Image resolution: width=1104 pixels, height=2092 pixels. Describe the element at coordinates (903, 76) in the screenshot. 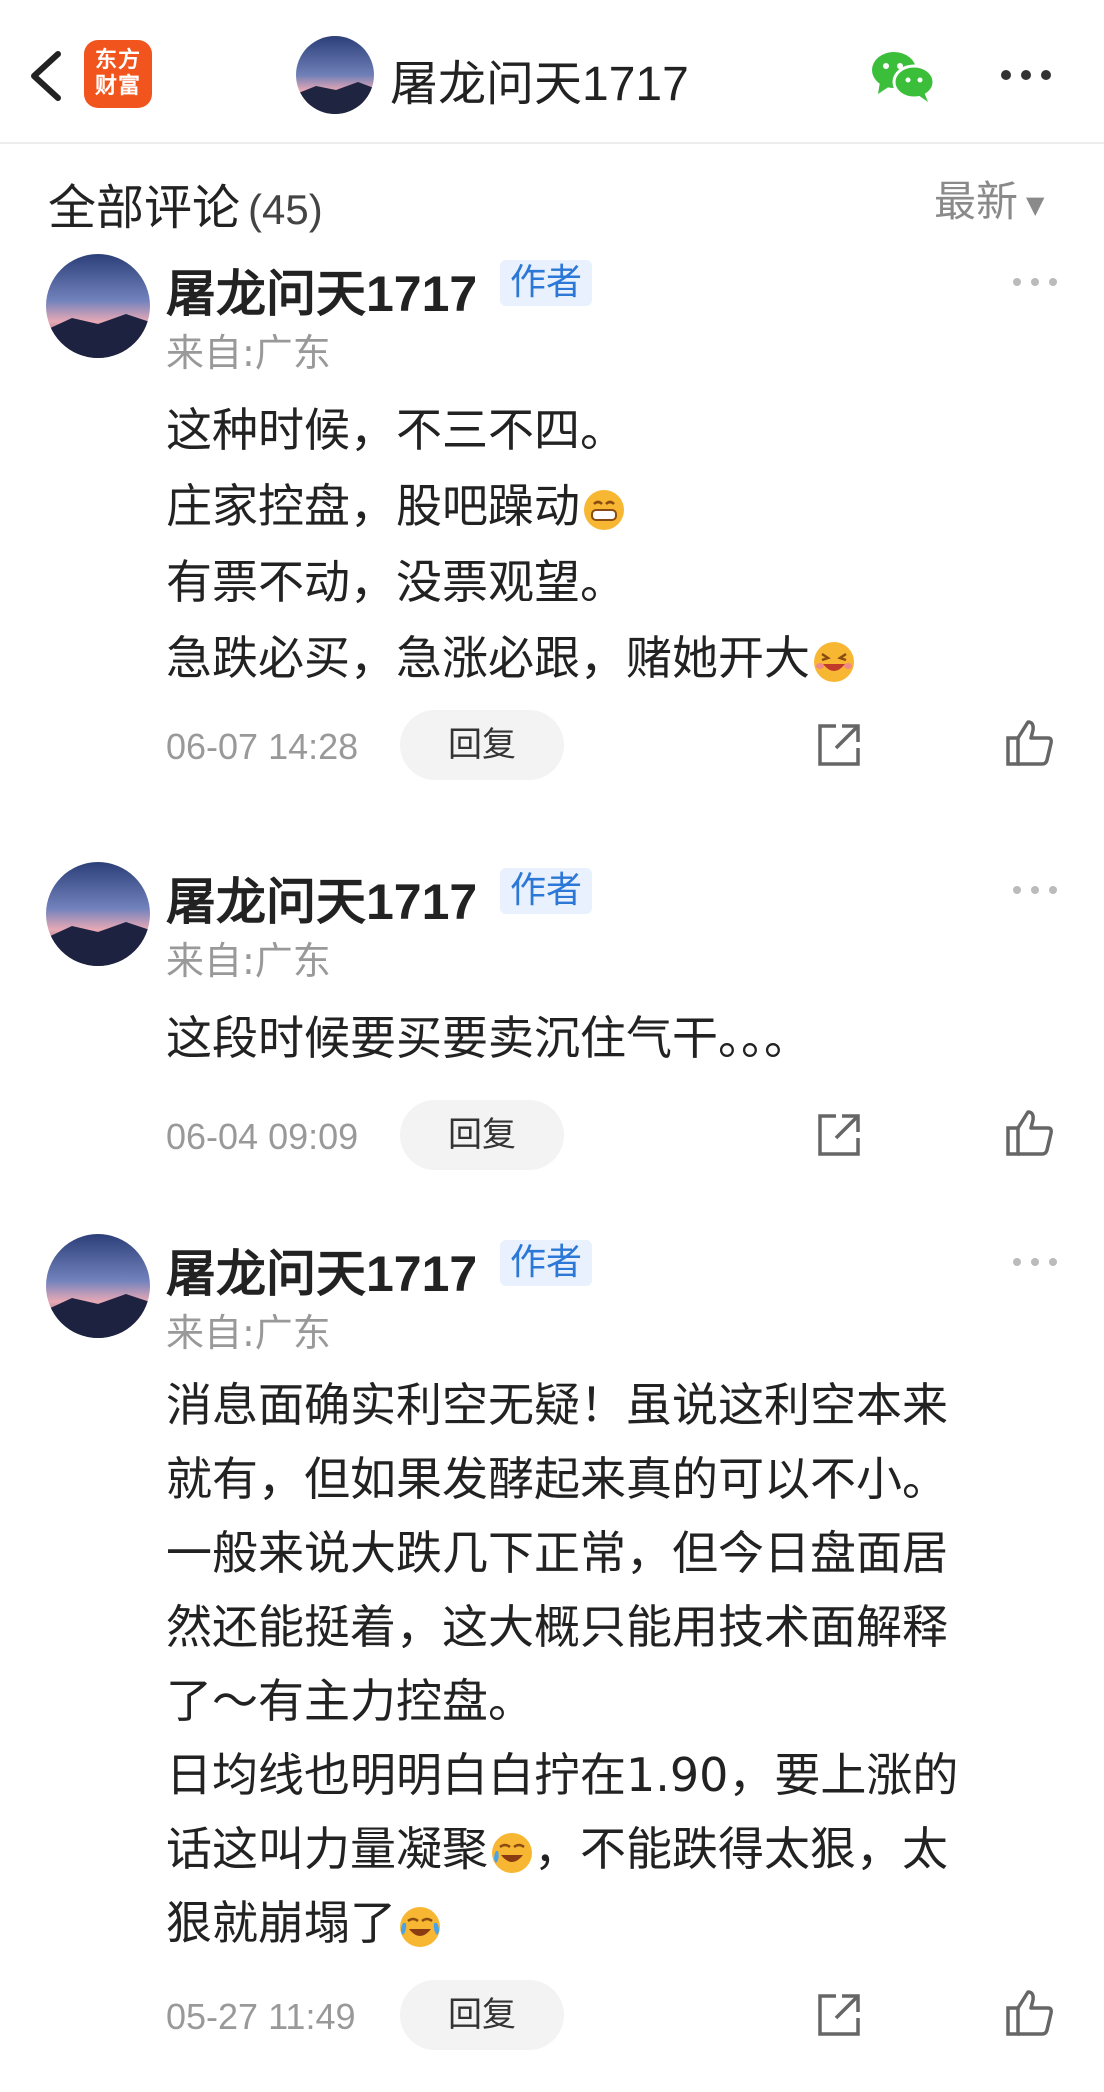

I see `wechat-icon` at that location.